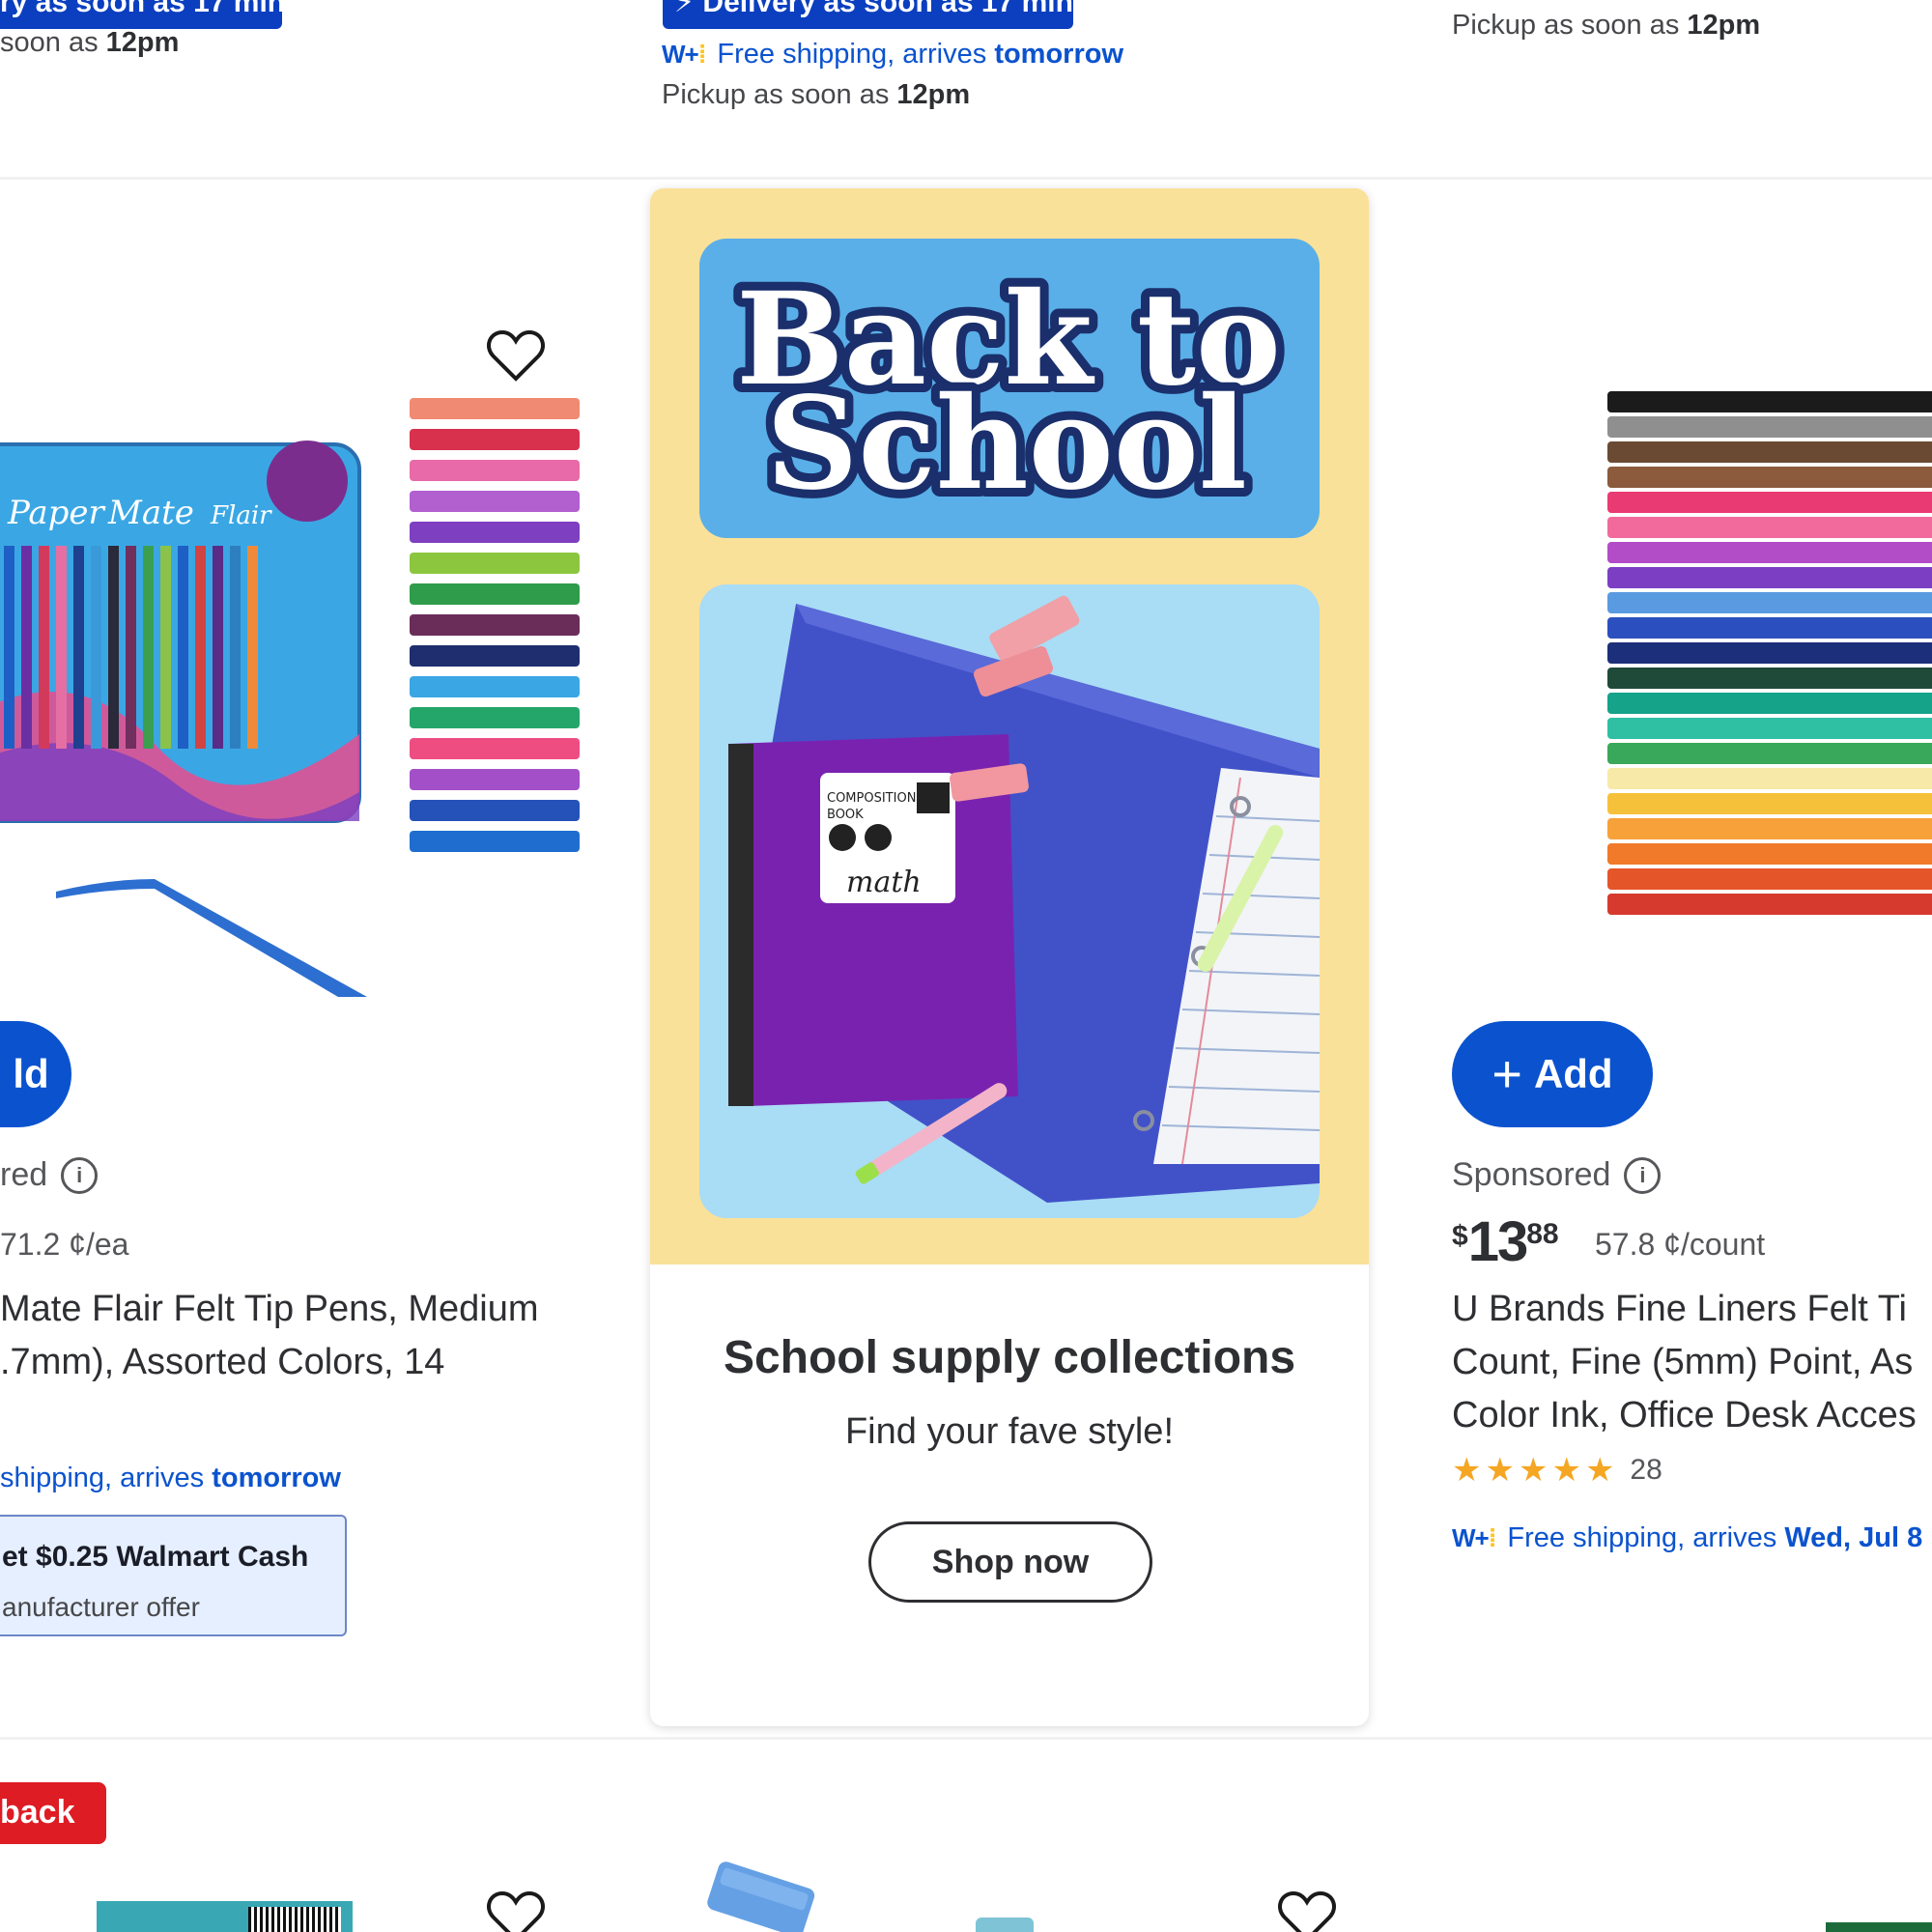 The height and width of the screenshot is (1932, 1932). Describe the element at coordinates (241, 515) in the screenshot. I see `svg-text: Flair` at that location.